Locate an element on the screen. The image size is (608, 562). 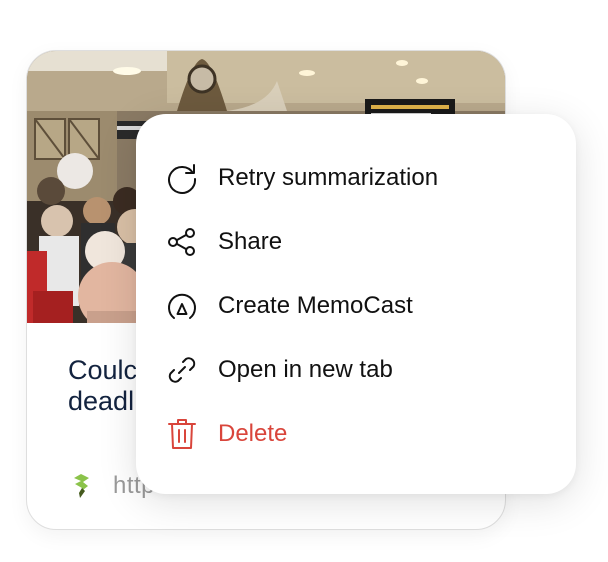
menu-item-label: Create MemoCast is located at coordinates (315, 305).